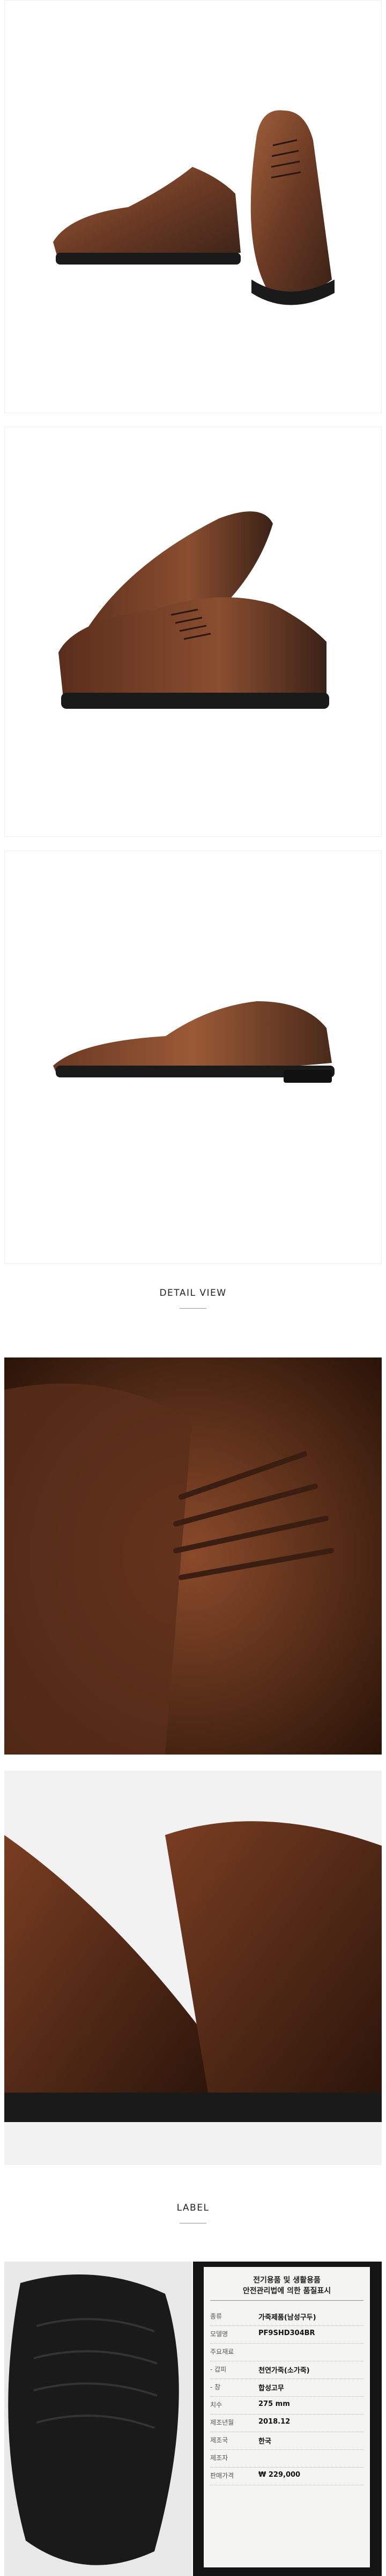 The image size is (386, 2576). I want to click on label-row: 종류 가죽제품(남성구두), so click(286, 2317).